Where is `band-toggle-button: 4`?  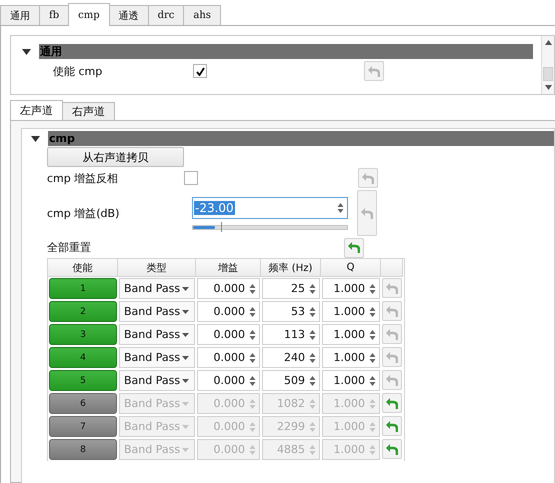
band-toggle-button: 4 is located at coordinates (83, 357).